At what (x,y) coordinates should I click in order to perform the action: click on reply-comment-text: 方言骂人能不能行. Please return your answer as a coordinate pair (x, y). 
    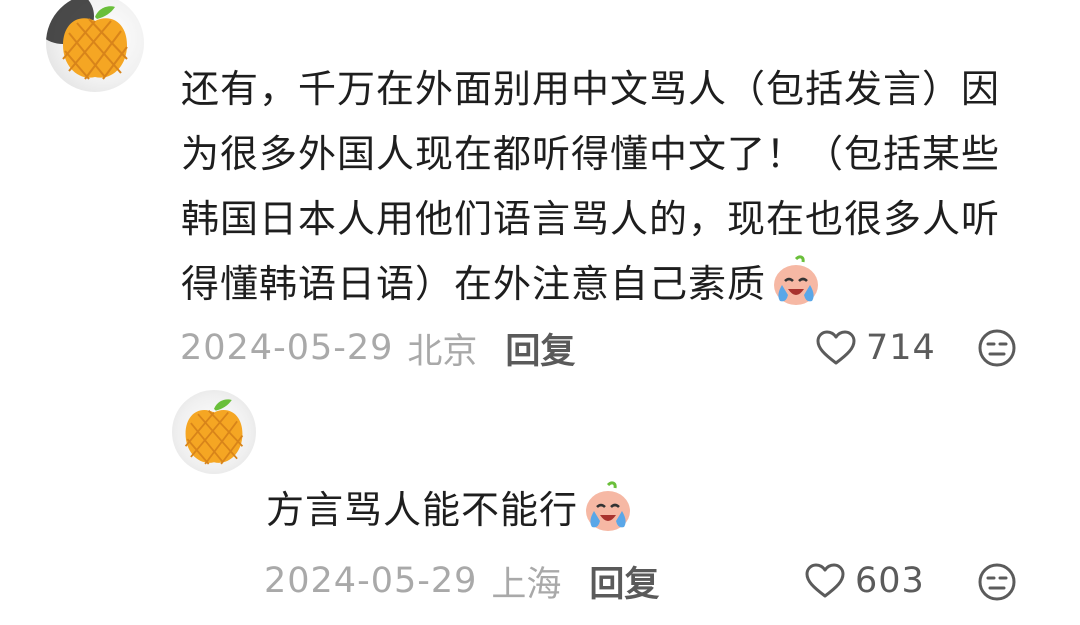
    Looking at the image, I should click on (450, 515).